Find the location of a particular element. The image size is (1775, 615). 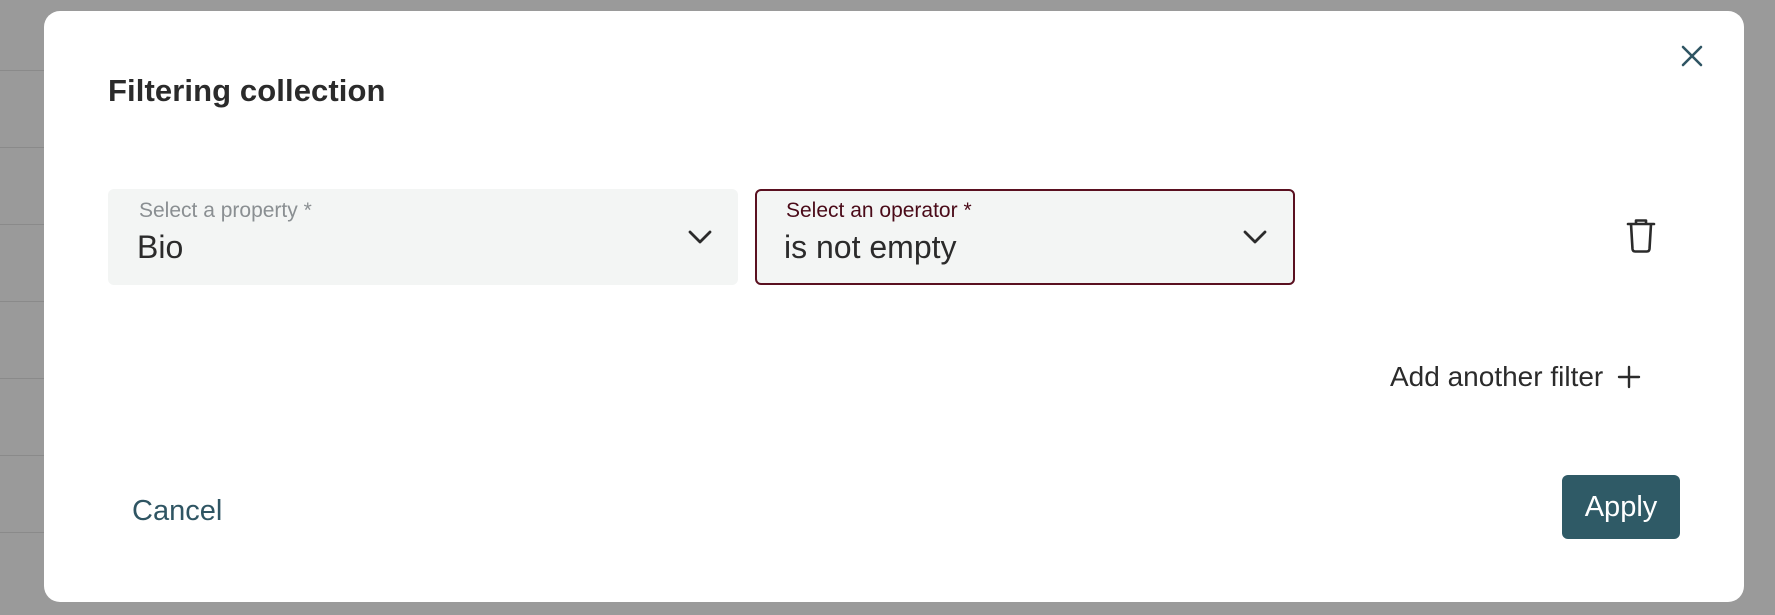

trash-icon is located at coordinates (1641, 236).